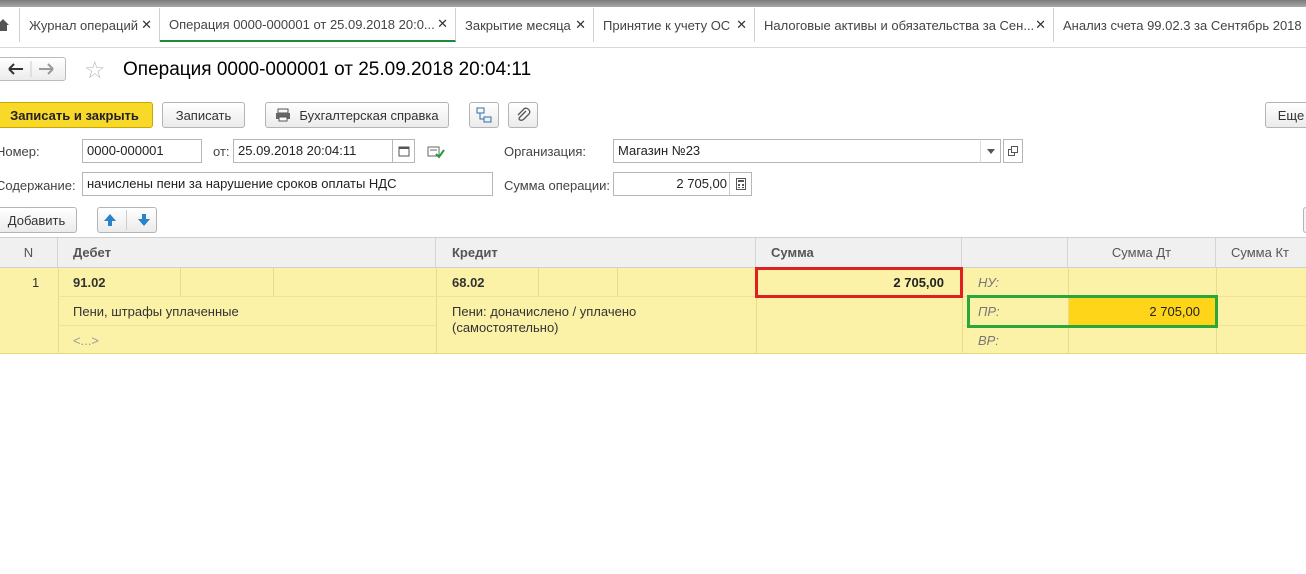 This screenshot has width=1306, height=574. I want to click on tab-month-close: Закрытие месяца ✕, so click(525, 25).